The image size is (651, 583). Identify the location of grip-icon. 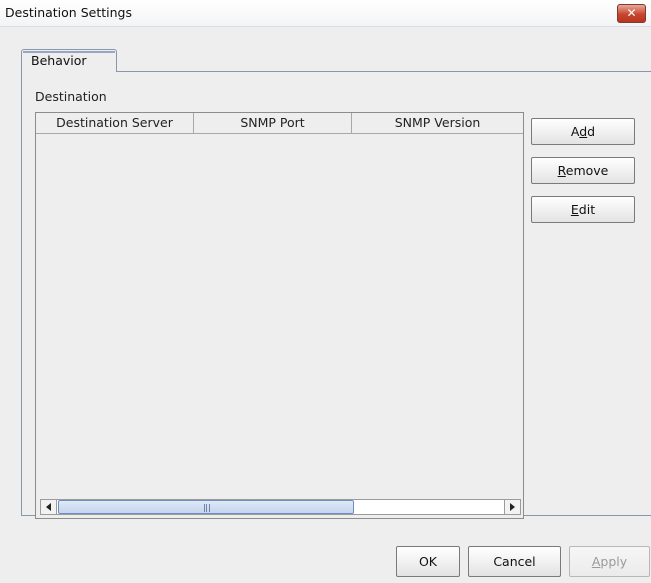
(207, 508).